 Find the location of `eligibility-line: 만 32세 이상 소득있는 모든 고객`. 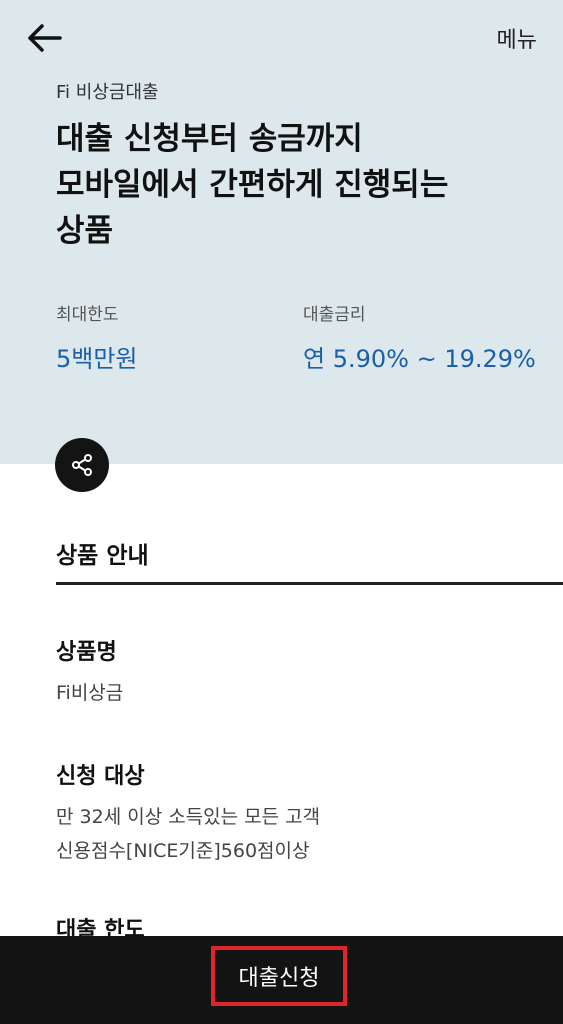

eligibility-line: 만 32세 이상 소득있는 모든 고객 is located at coordinates (188, 817).